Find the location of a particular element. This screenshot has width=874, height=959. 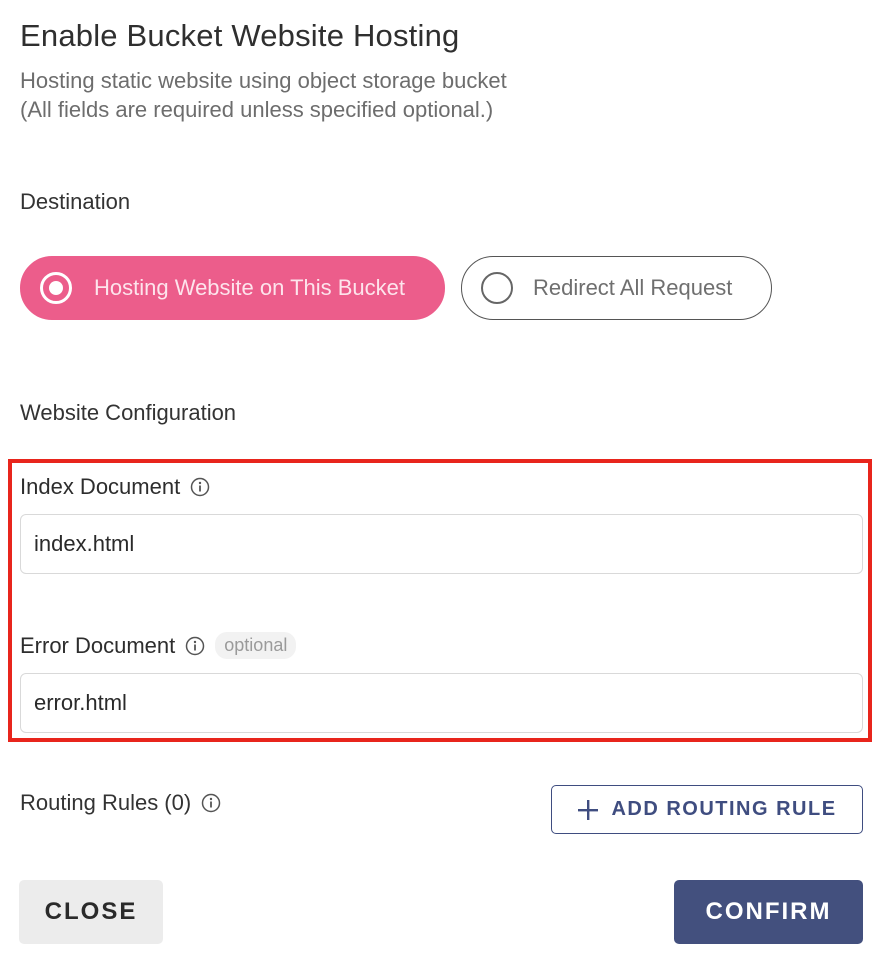

radio-selected-icon is located at coordinates (56, 288).